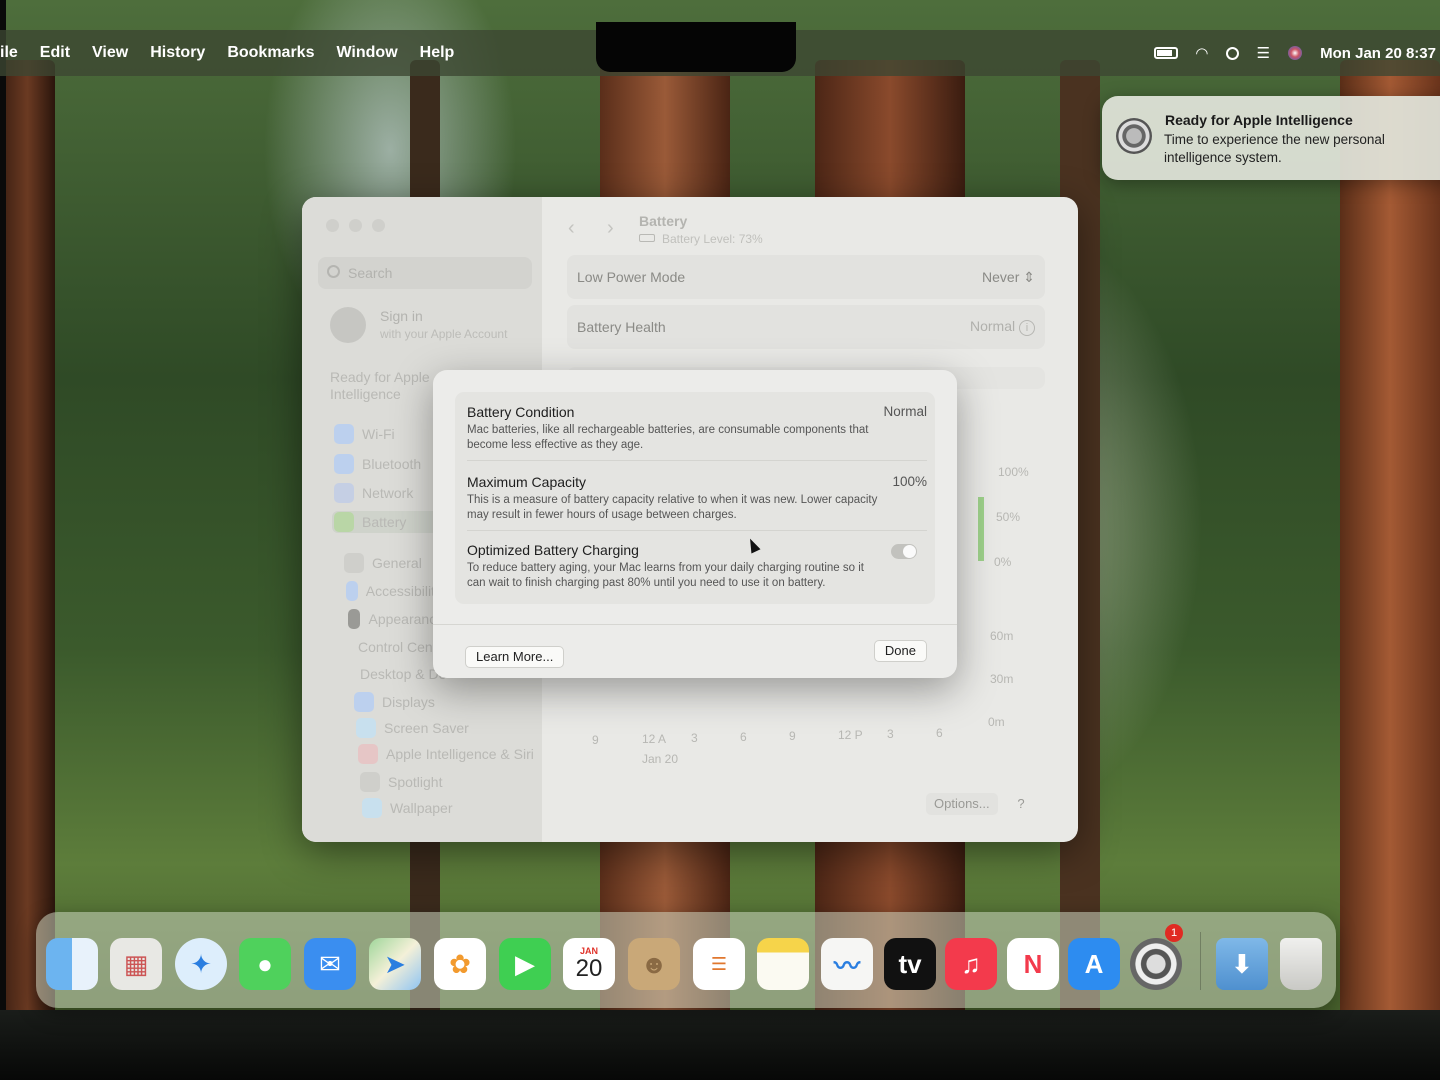 The image size is (1440, 1080). What do you see at coordinates (1202, 53) in the screenshot?
I see `wifi-icon: ◠` at bounding box center [1202, 53].